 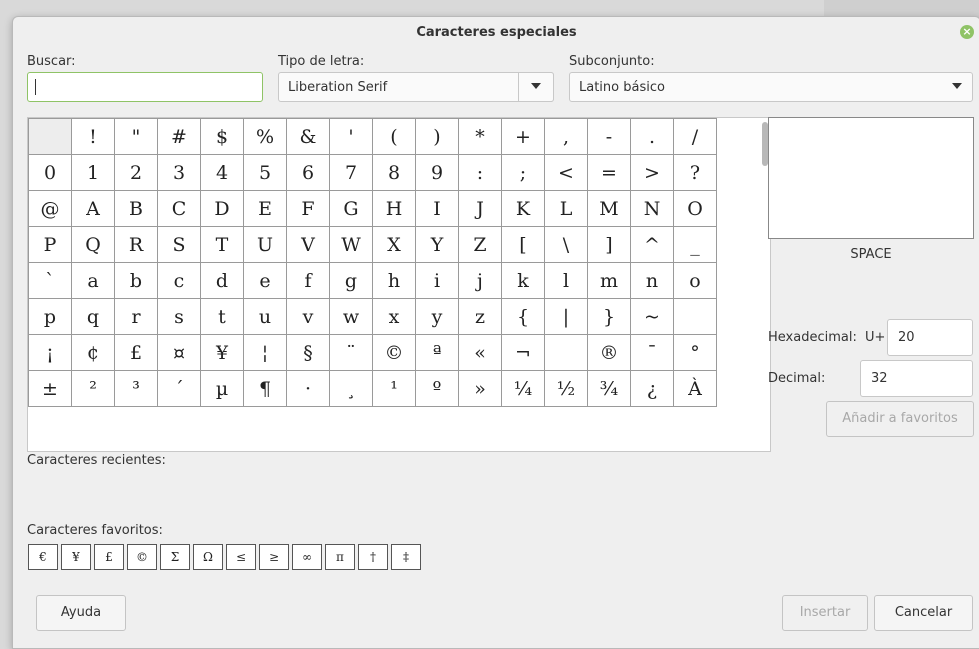 What do you see at coordinates (566, 388) in the screenshot?
I see `character-cell: ½` at bounding box center [566, 388].